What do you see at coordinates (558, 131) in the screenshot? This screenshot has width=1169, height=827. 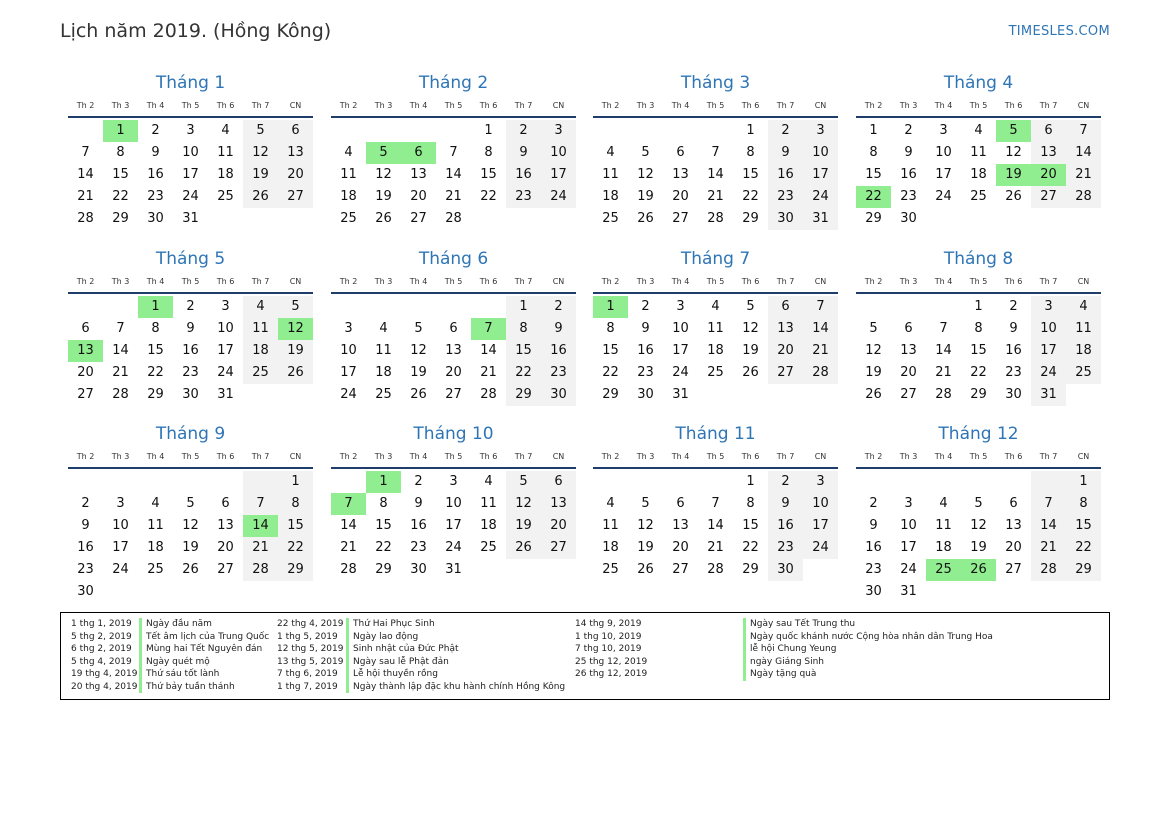 I see `day-cell: 3` at bounding box center [558, 131].